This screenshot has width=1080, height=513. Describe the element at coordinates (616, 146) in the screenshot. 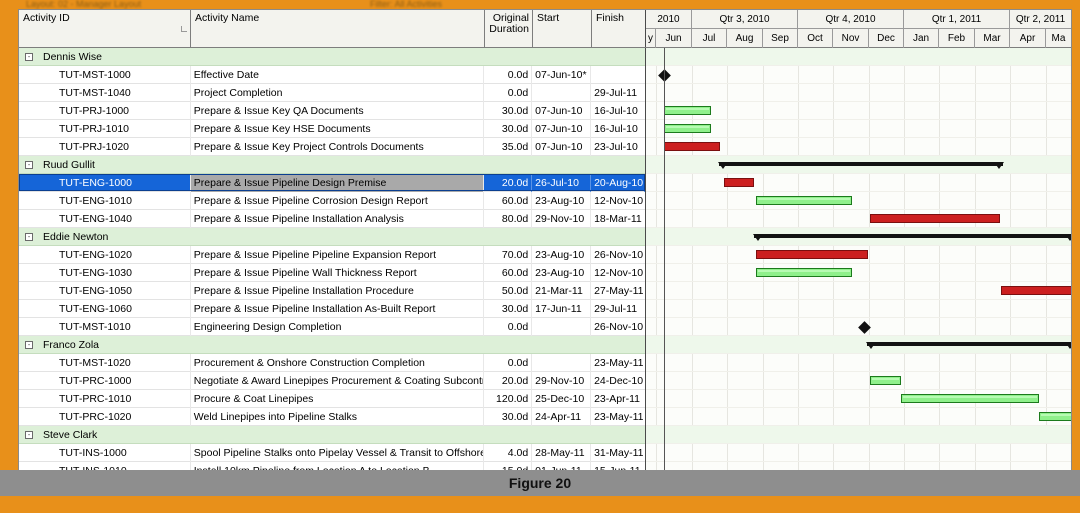

I see `finish-date-cell: 23-Jul-10` at that location.